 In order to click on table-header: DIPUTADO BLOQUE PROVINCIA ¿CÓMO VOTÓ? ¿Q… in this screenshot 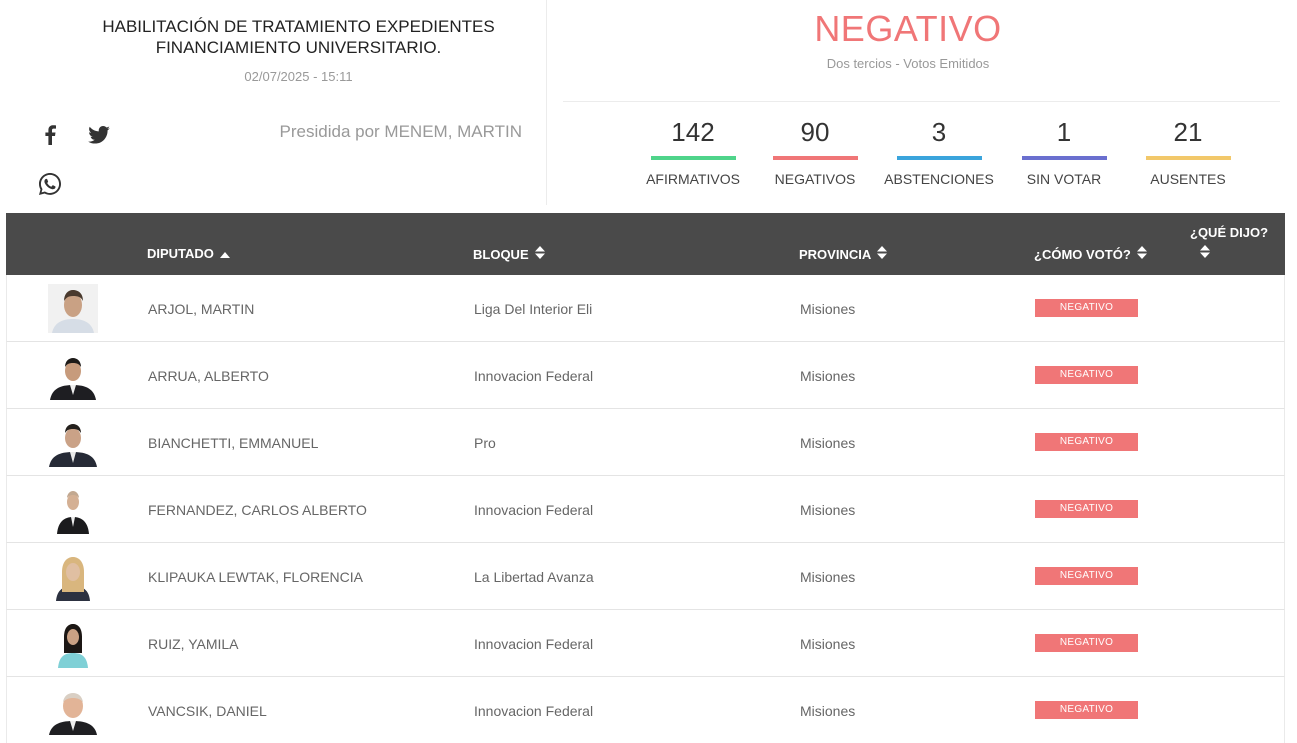, I will do `click(645, 244)`.